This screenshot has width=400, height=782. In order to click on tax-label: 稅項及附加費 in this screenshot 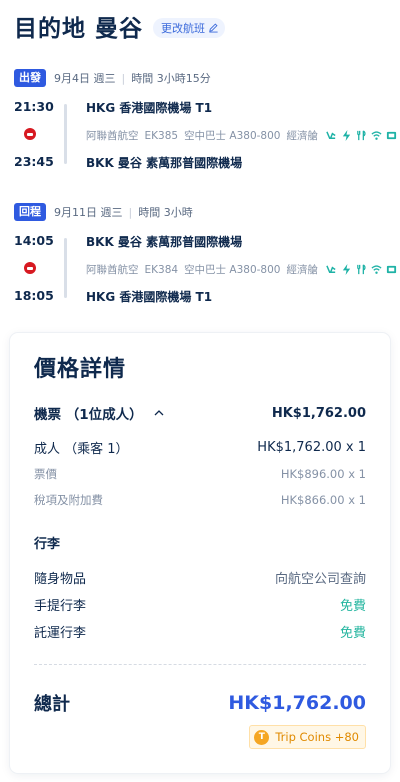, I will do `click(68, 500)`.